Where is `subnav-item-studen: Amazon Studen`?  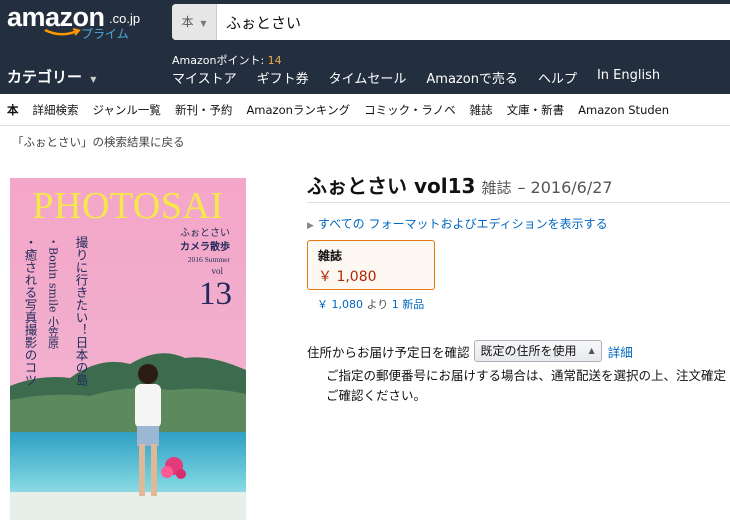
subnav-item-studen: Amazon Studen is located at coordinates (623, 110).